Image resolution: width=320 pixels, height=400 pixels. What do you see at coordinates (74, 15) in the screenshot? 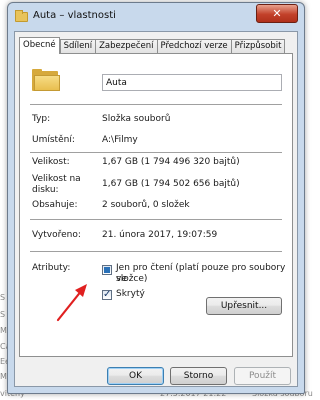
I see `window-title: Auta – vlastnosti` at bounding box center [74, 15].